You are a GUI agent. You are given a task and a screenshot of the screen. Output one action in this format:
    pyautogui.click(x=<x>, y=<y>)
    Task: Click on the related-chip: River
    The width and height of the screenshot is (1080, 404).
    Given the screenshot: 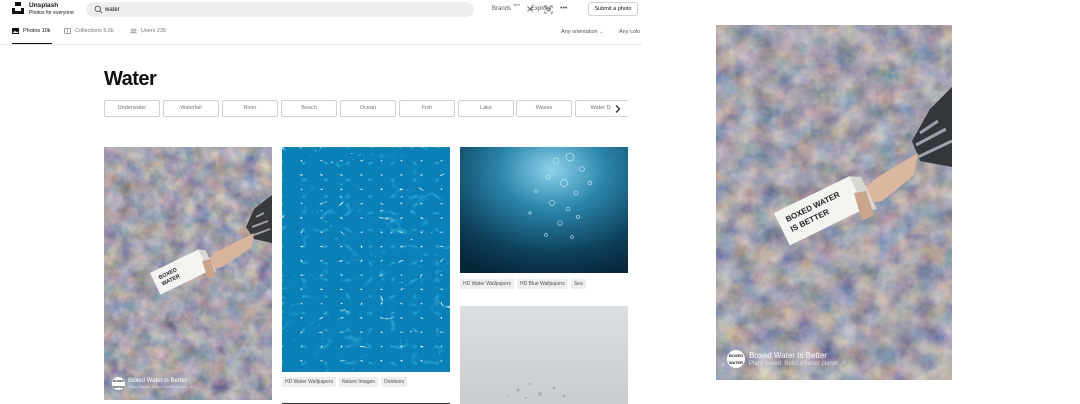 What is the action you would take?
    pyautogui.click(x=250, y=108)
    